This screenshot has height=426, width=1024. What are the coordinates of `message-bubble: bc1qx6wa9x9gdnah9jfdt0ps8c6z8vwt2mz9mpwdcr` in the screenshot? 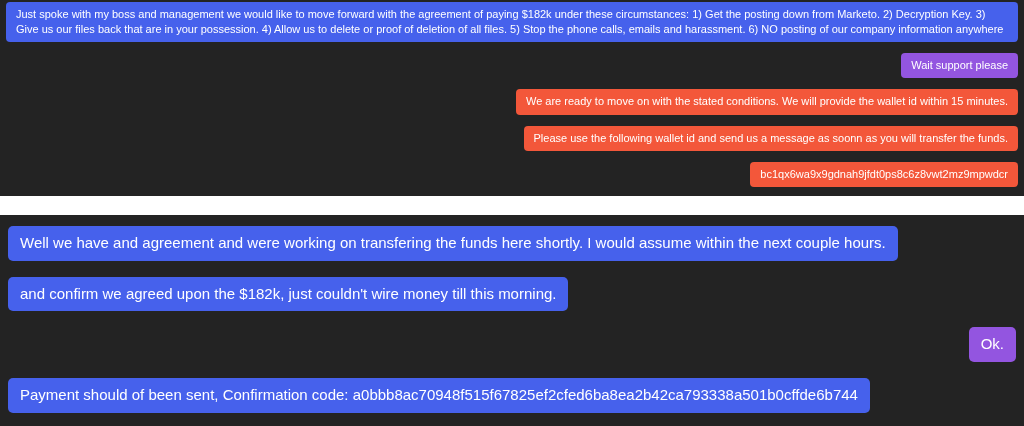 It's located at (884, 174).